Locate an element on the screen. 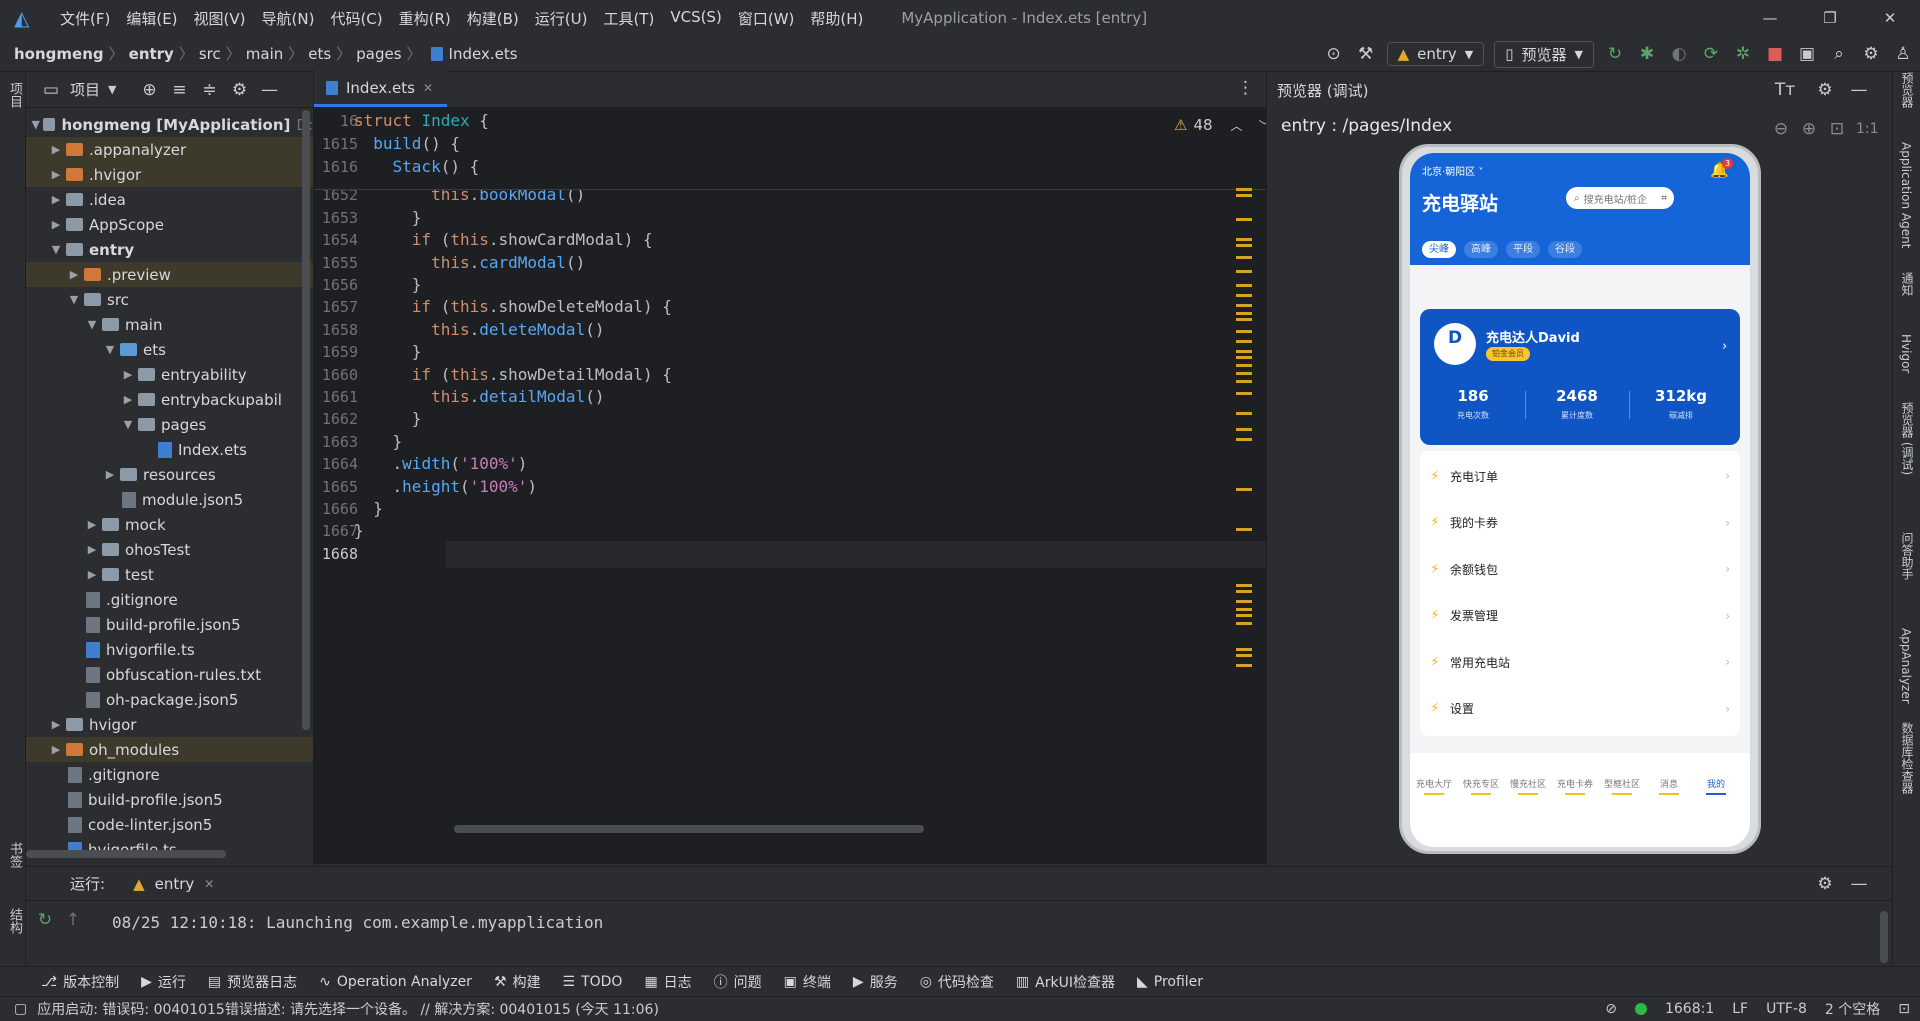  run-tab: entry is located at coordinates (175, 884).